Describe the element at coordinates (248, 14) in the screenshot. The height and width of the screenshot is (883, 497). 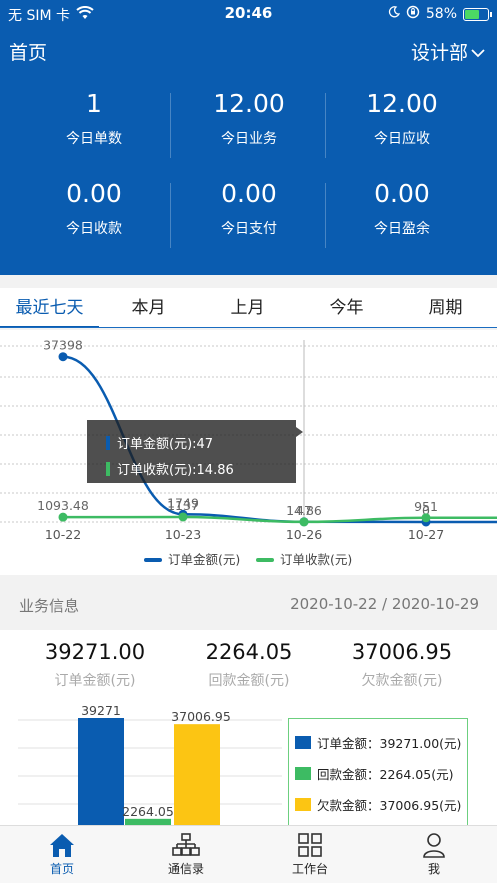
I see `status-bar: 无 SIM 卡 20:46 58%` at that location.